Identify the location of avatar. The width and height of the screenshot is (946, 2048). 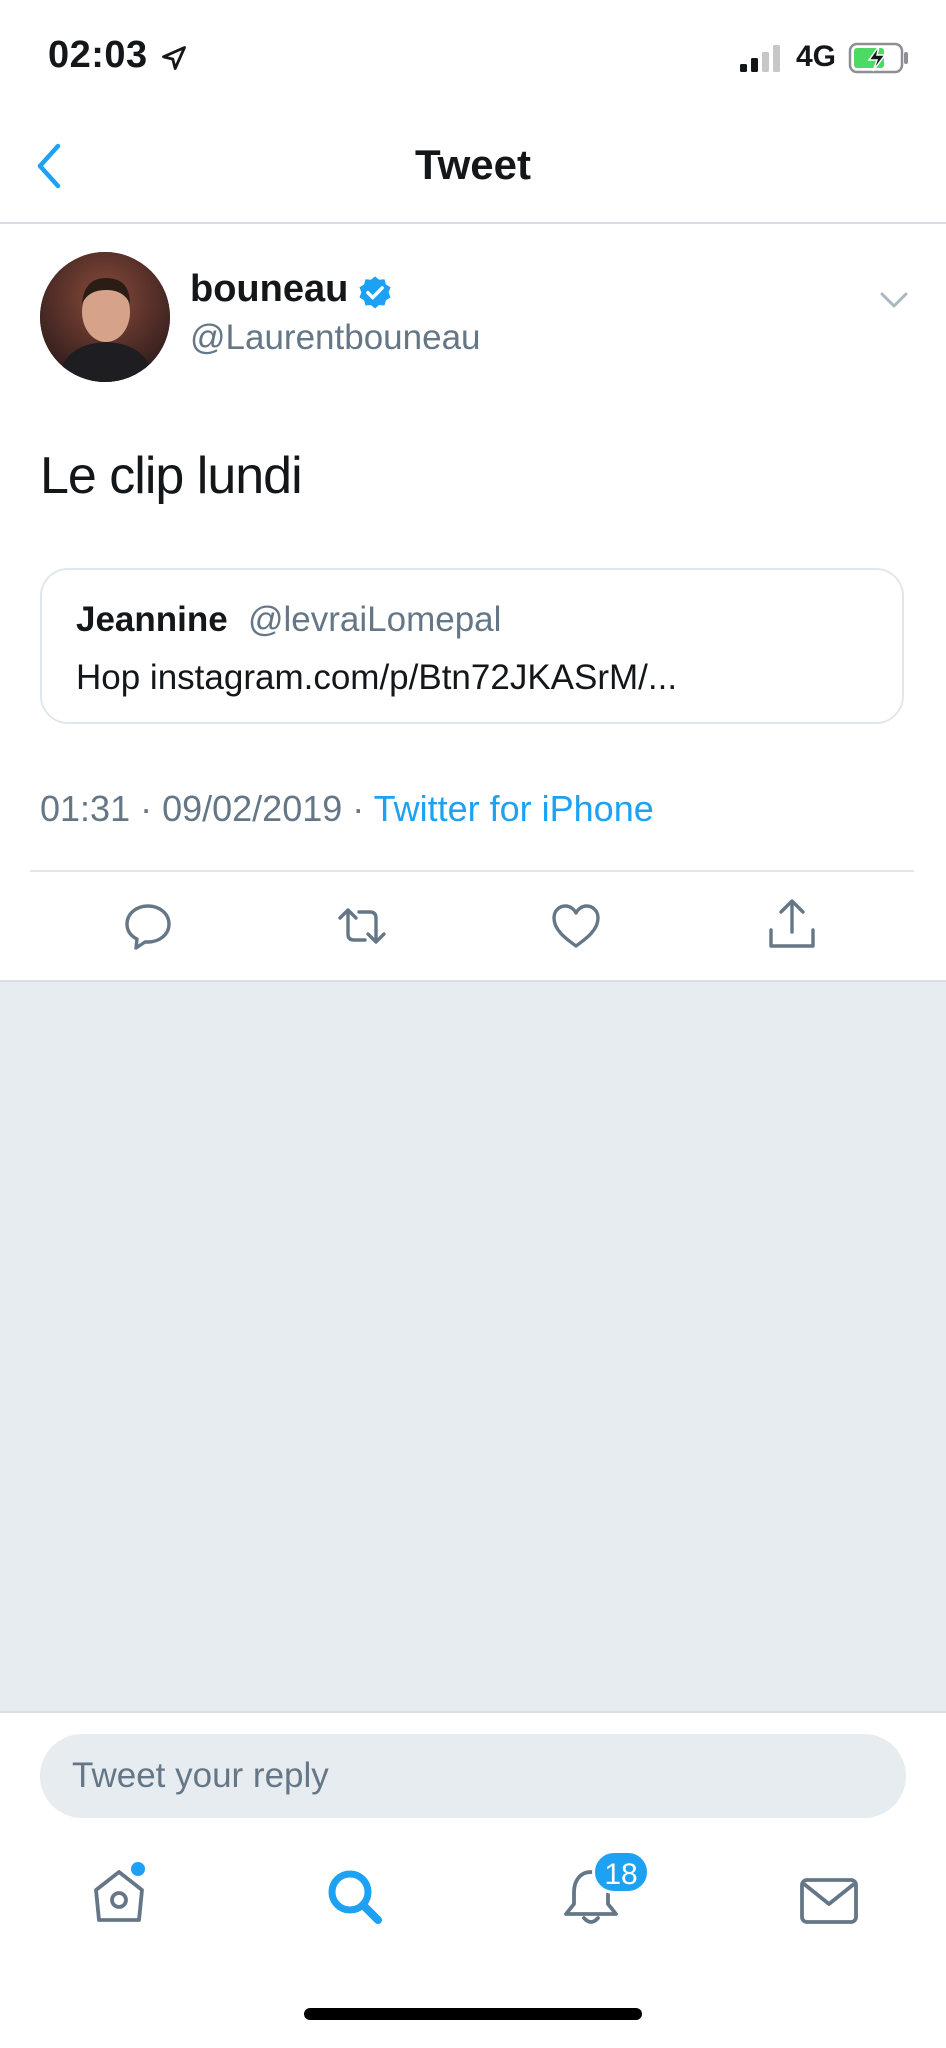
(105, 317).